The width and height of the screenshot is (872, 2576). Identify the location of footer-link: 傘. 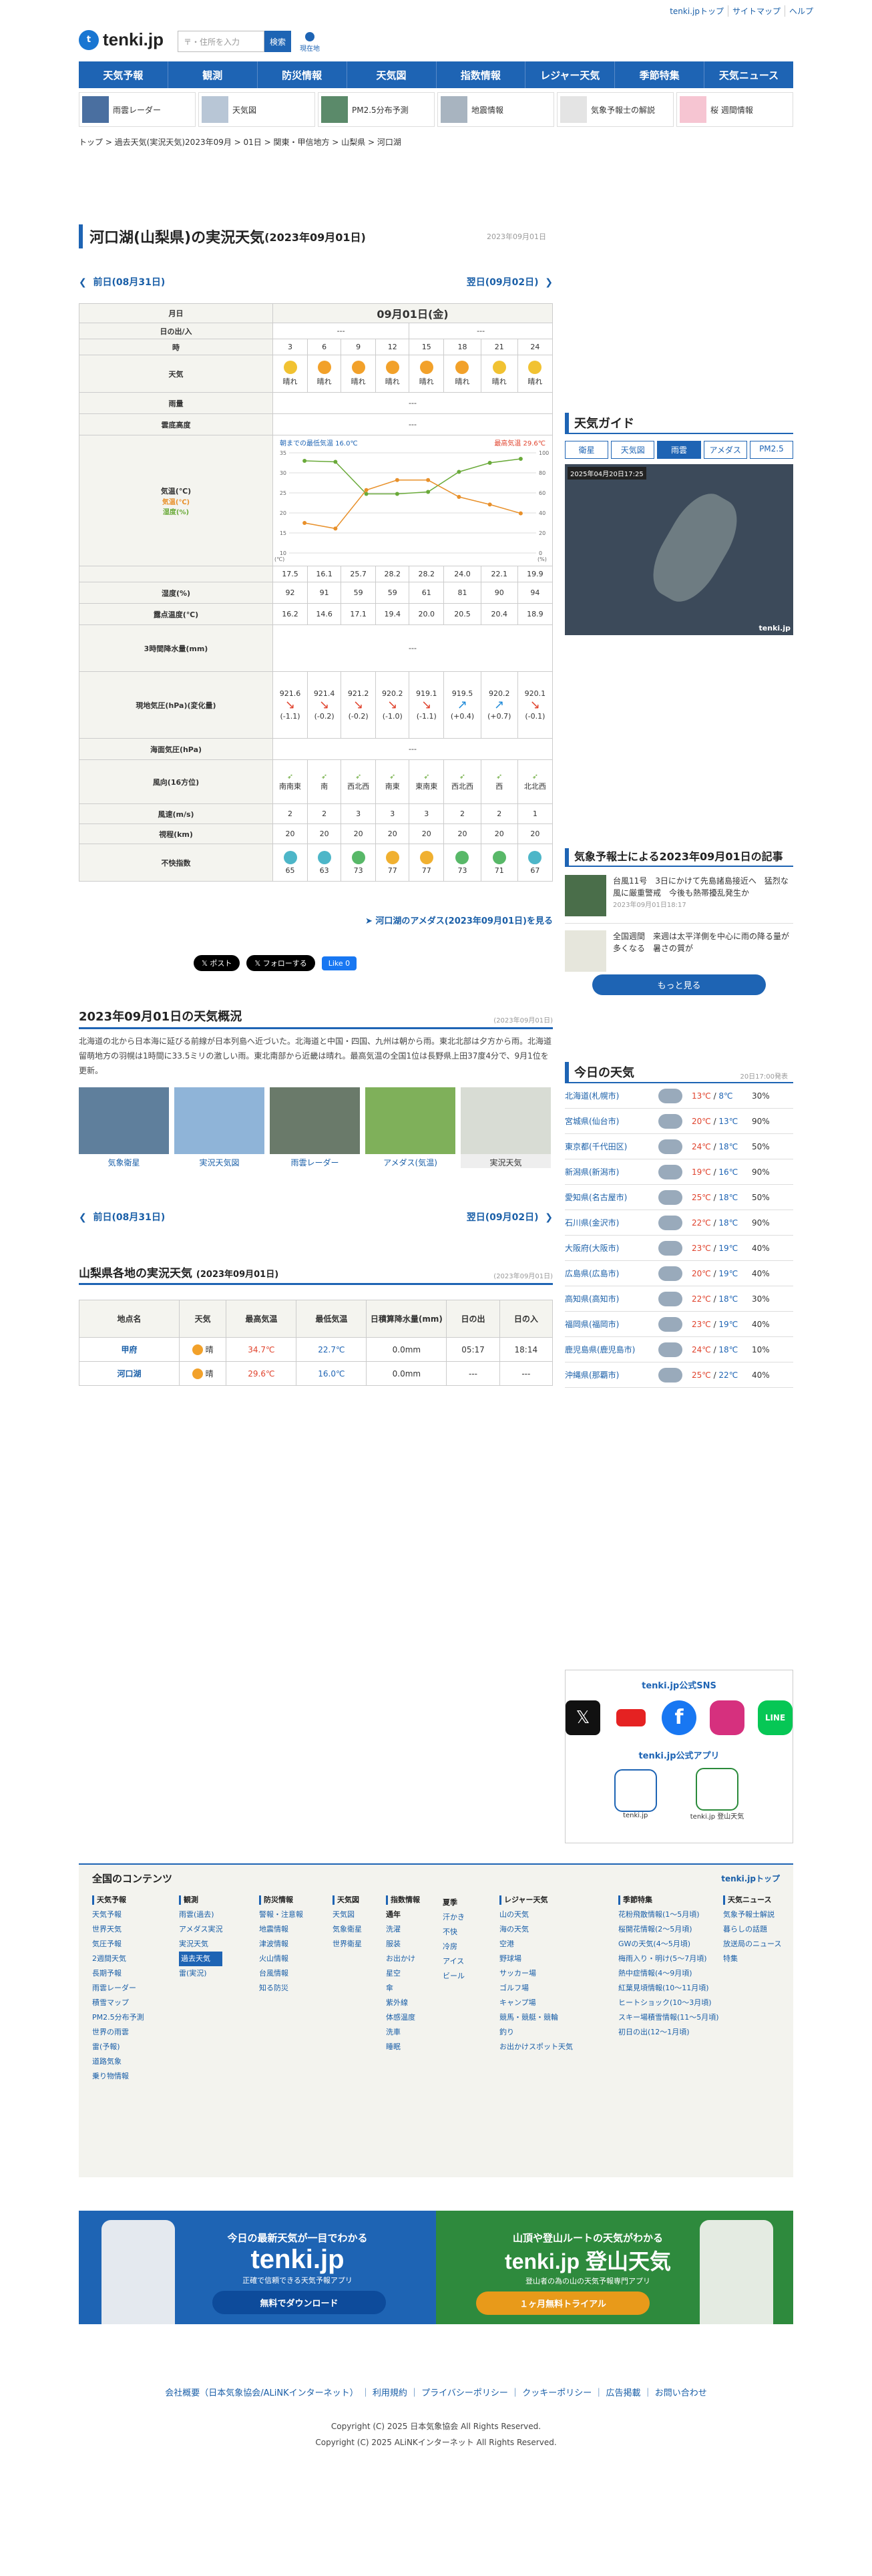
(403, 1988).